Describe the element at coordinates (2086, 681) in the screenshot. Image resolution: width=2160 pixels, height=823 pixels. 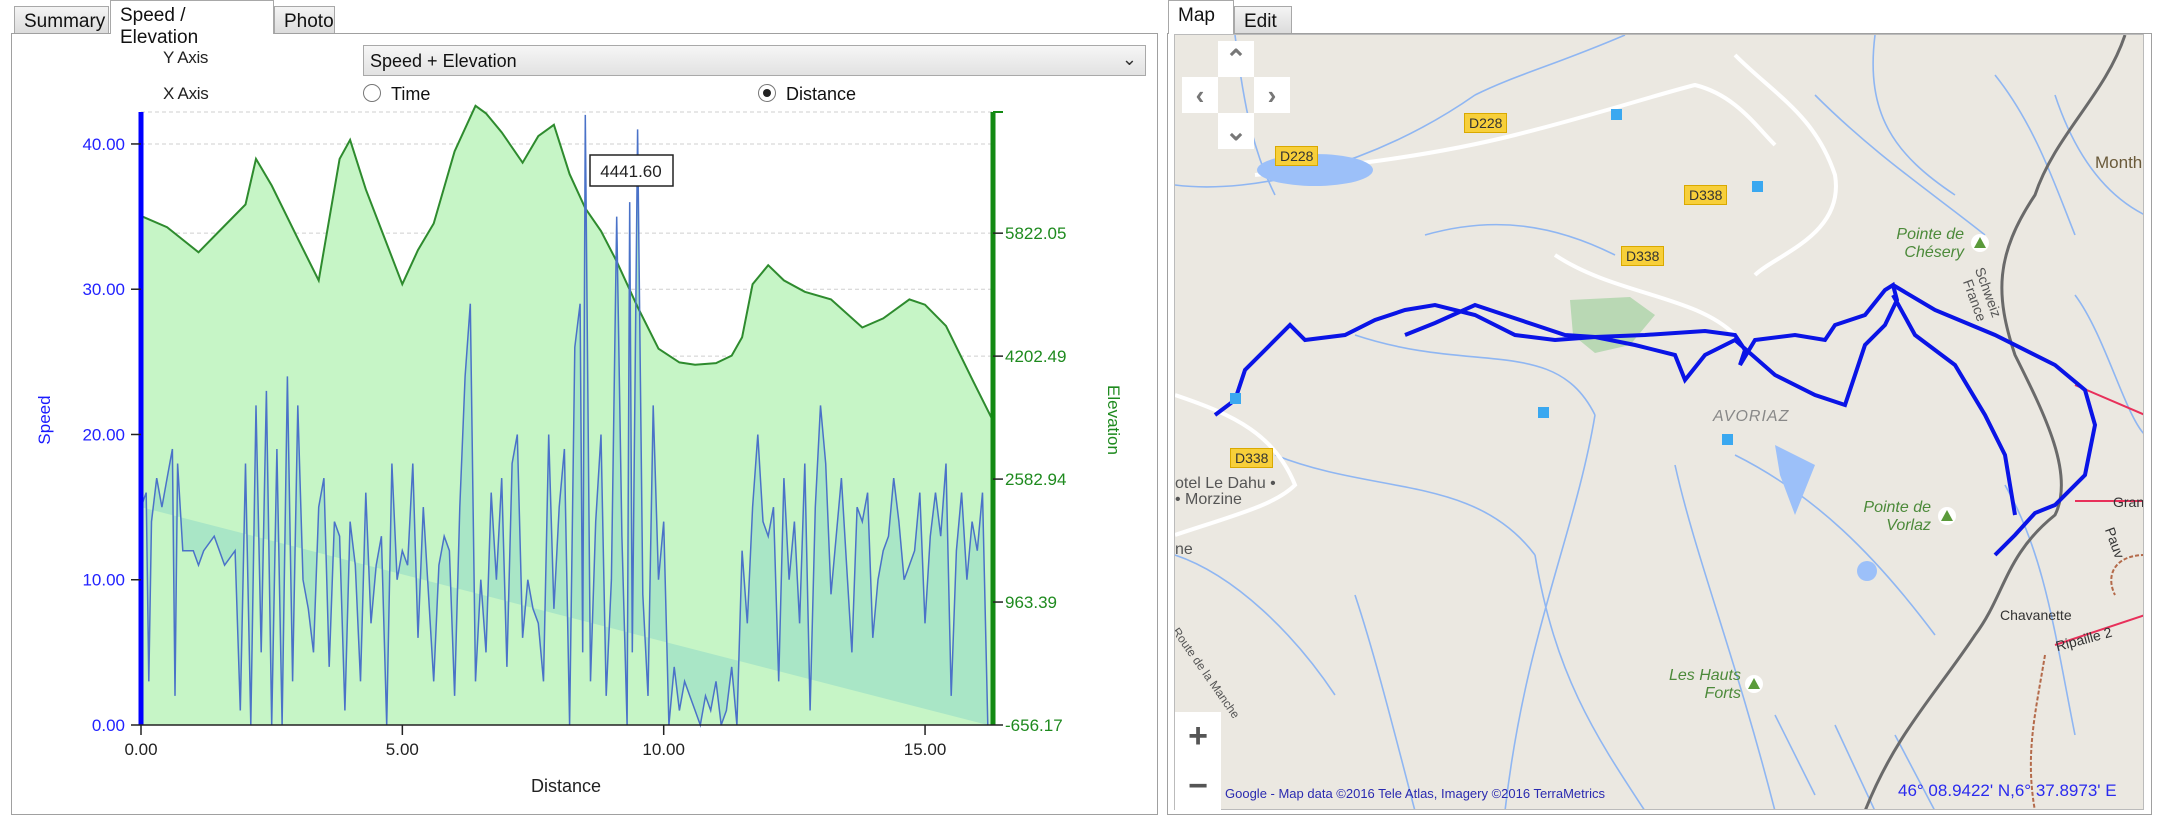
I see `ski-runs` at that location.